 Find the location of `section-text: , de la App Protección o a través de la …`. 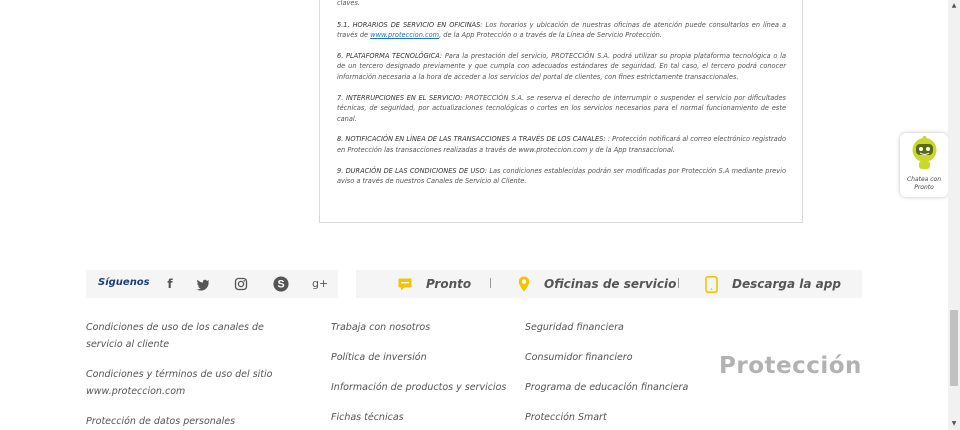

section-text: , de la App Protección o a través de la … is located at coordinates (550, 35).